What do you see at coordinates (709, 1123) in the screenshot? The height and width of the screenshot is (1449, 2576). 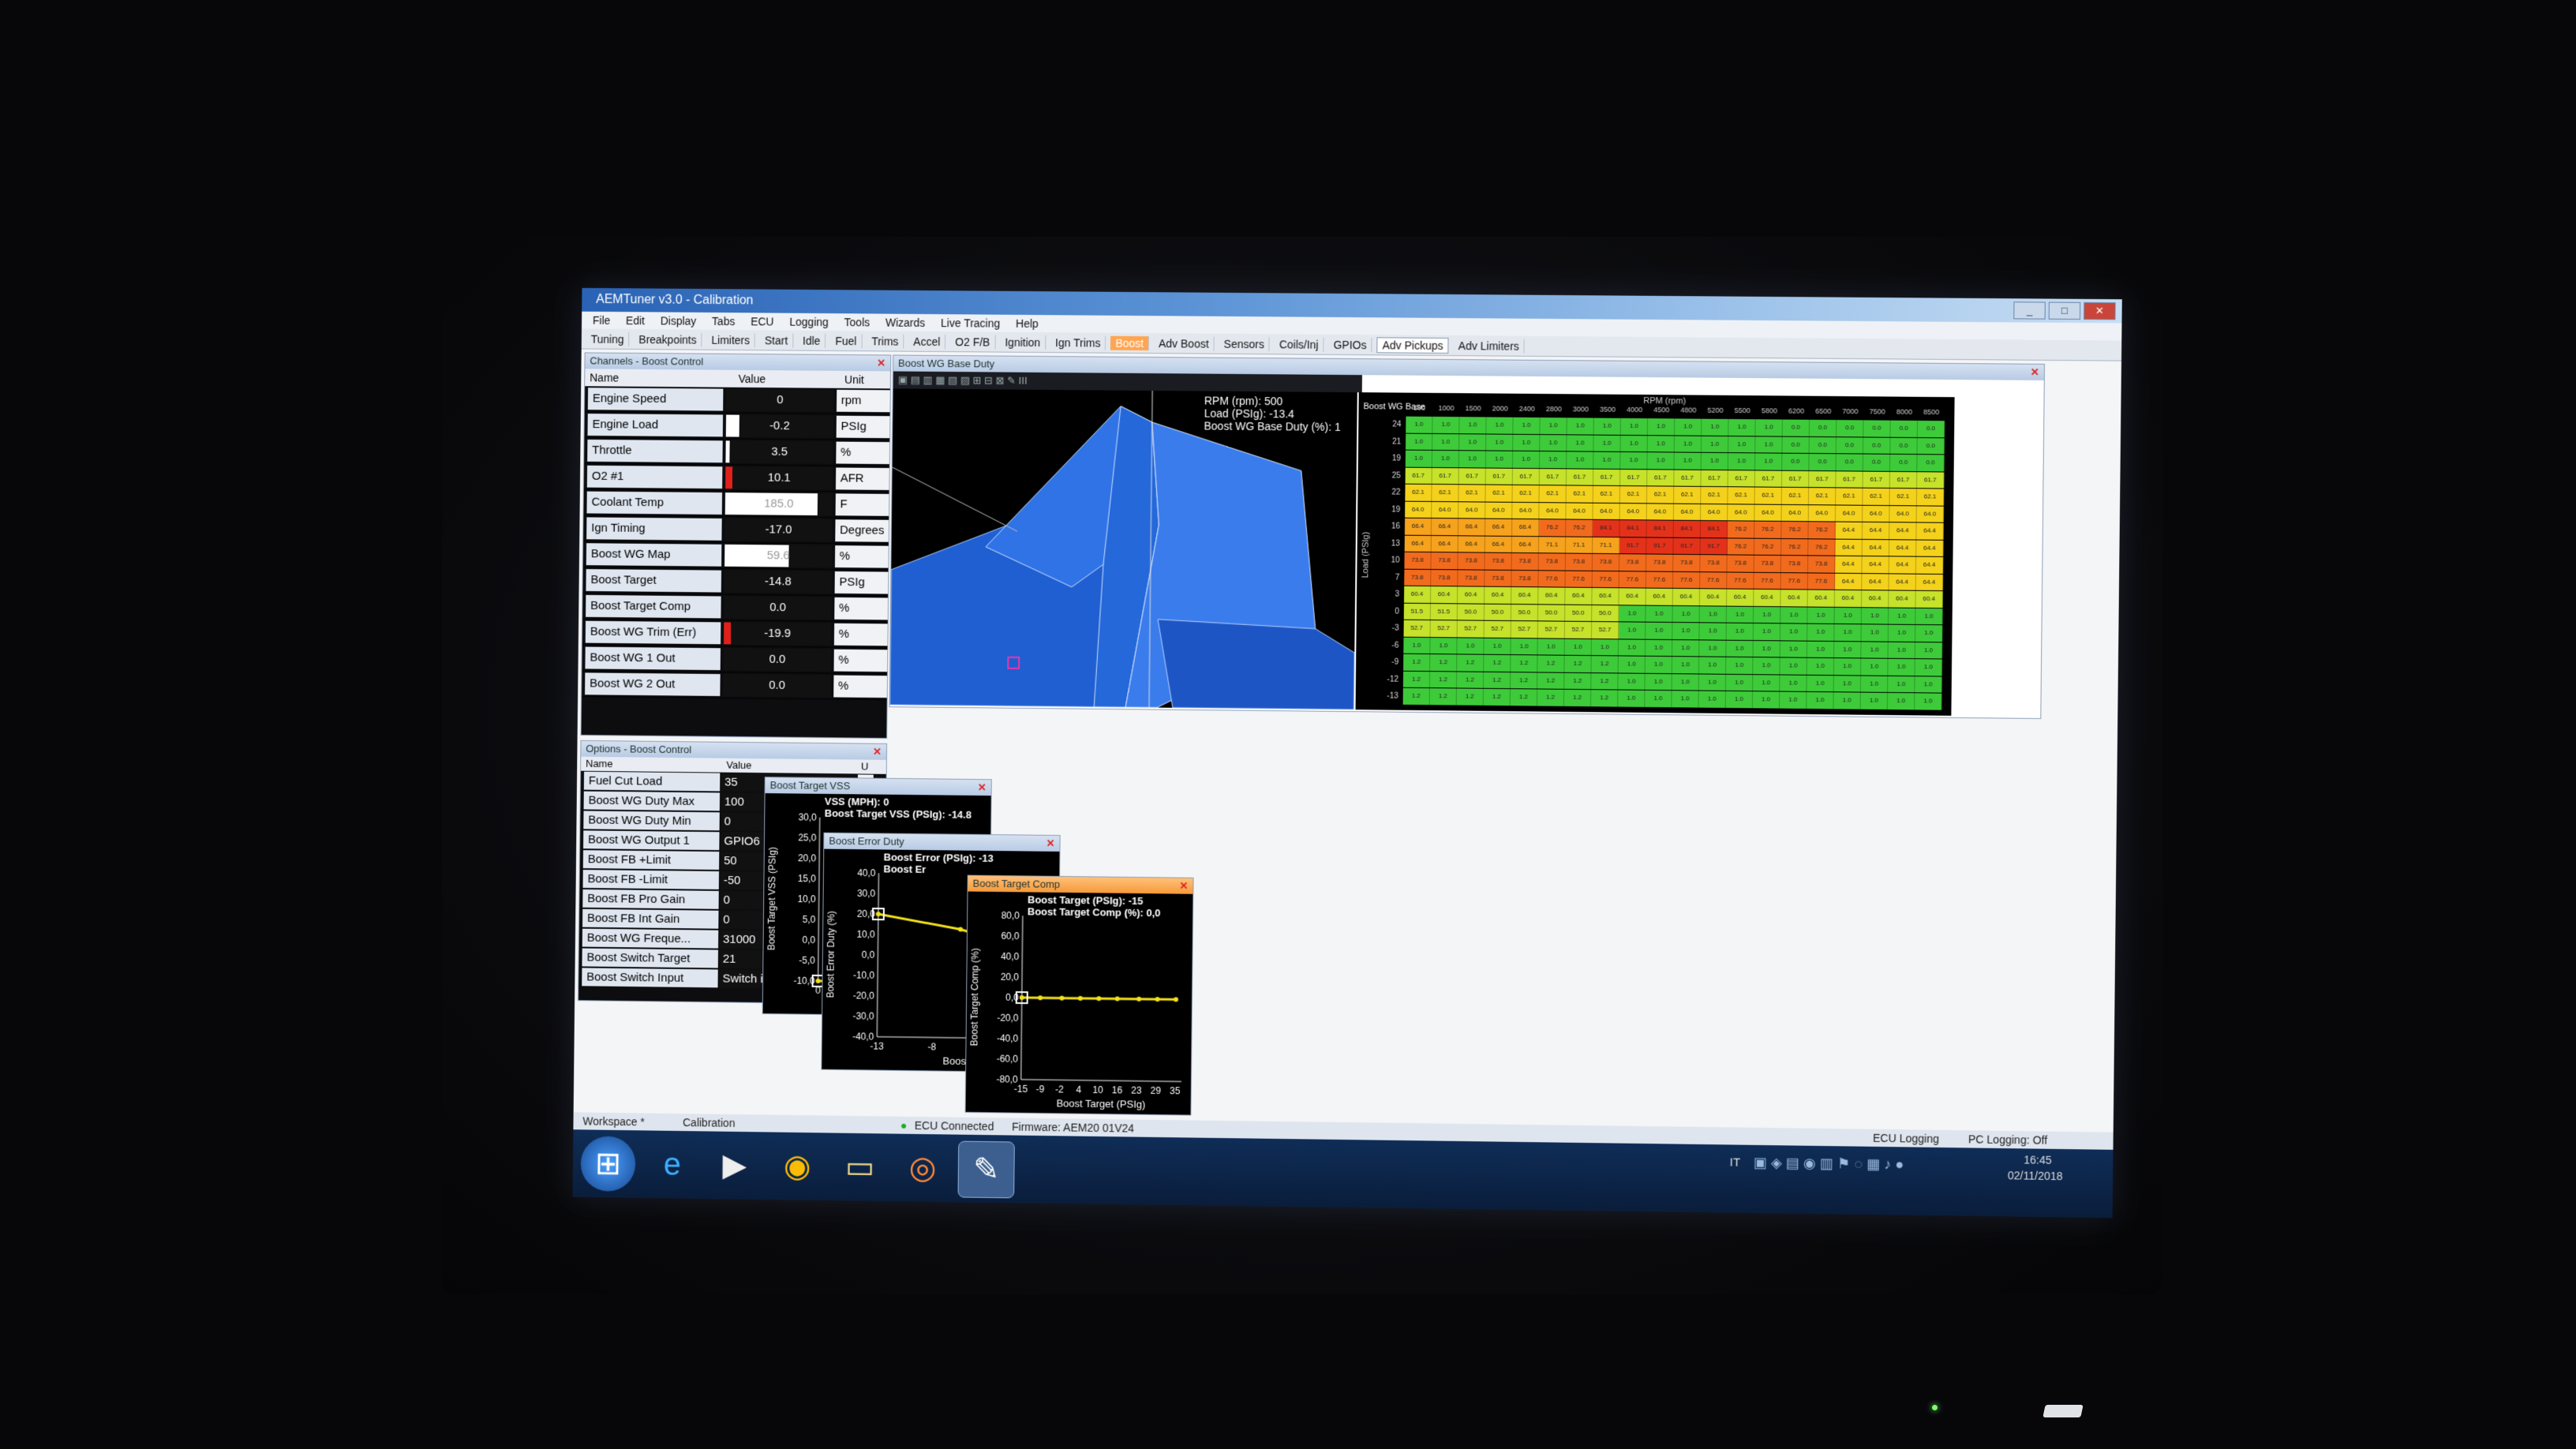 I see `calibration-menu: Calibration` at bounding box center [709, 1123].